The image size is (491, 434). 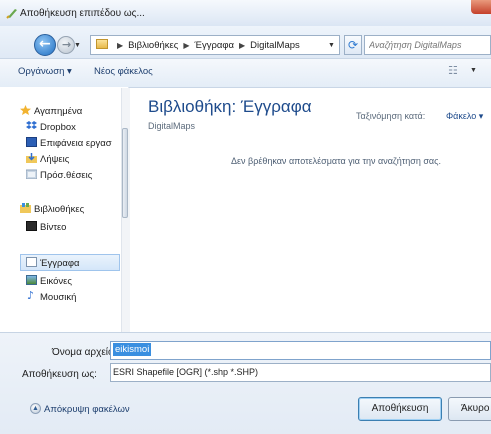 I want to click on filename-field, so click(x=300, y=350).